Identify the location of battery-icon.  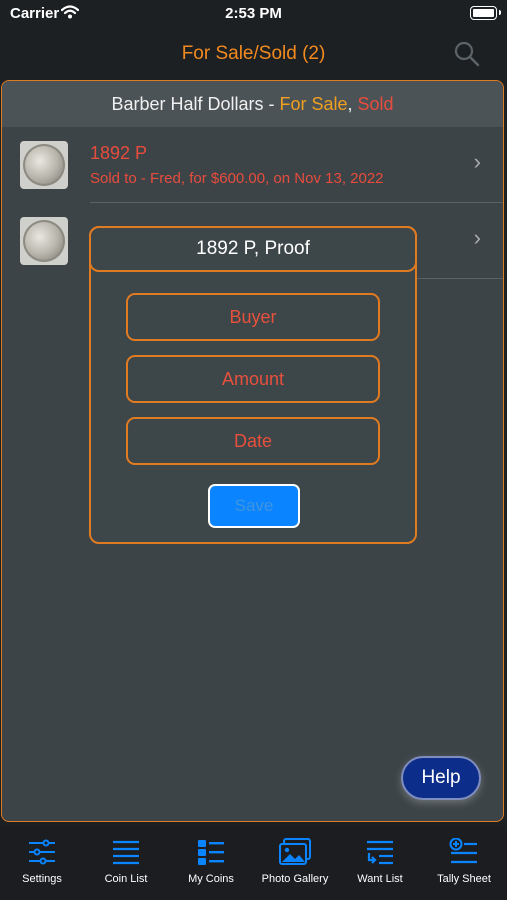
(485, 13).